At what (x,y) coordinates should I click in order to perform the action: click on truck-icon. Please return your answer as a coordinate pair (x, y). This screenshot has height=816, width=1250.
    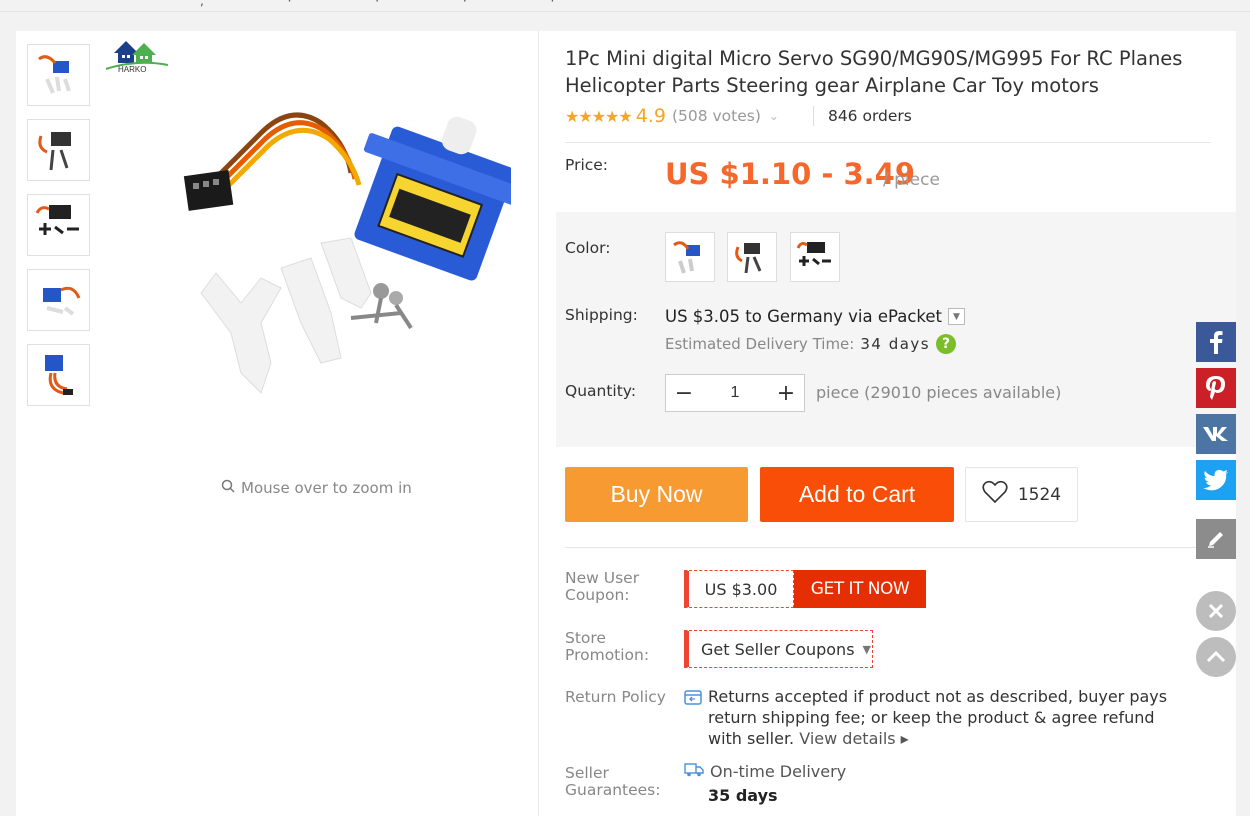
    Looking at the image, I should click on (694, 771).